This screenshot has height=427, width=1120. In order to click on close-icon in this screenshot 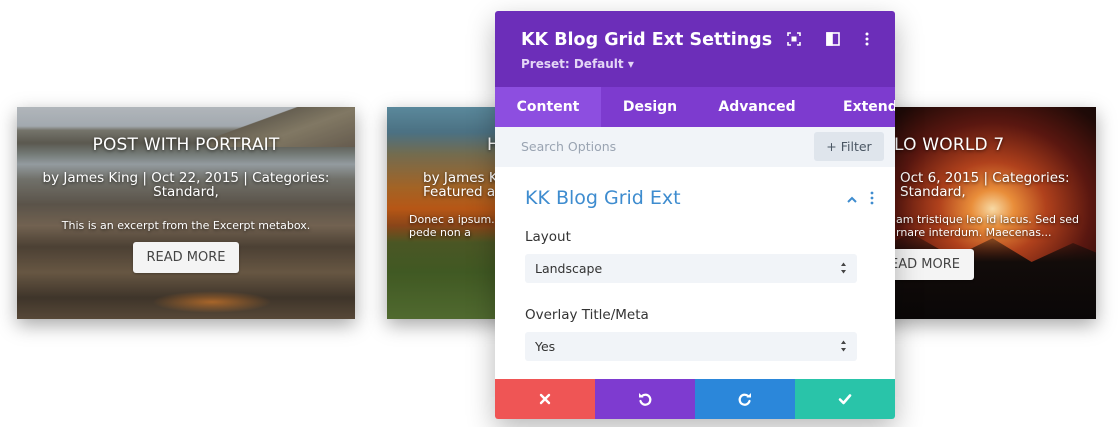, I will do `click(545, 399)`.